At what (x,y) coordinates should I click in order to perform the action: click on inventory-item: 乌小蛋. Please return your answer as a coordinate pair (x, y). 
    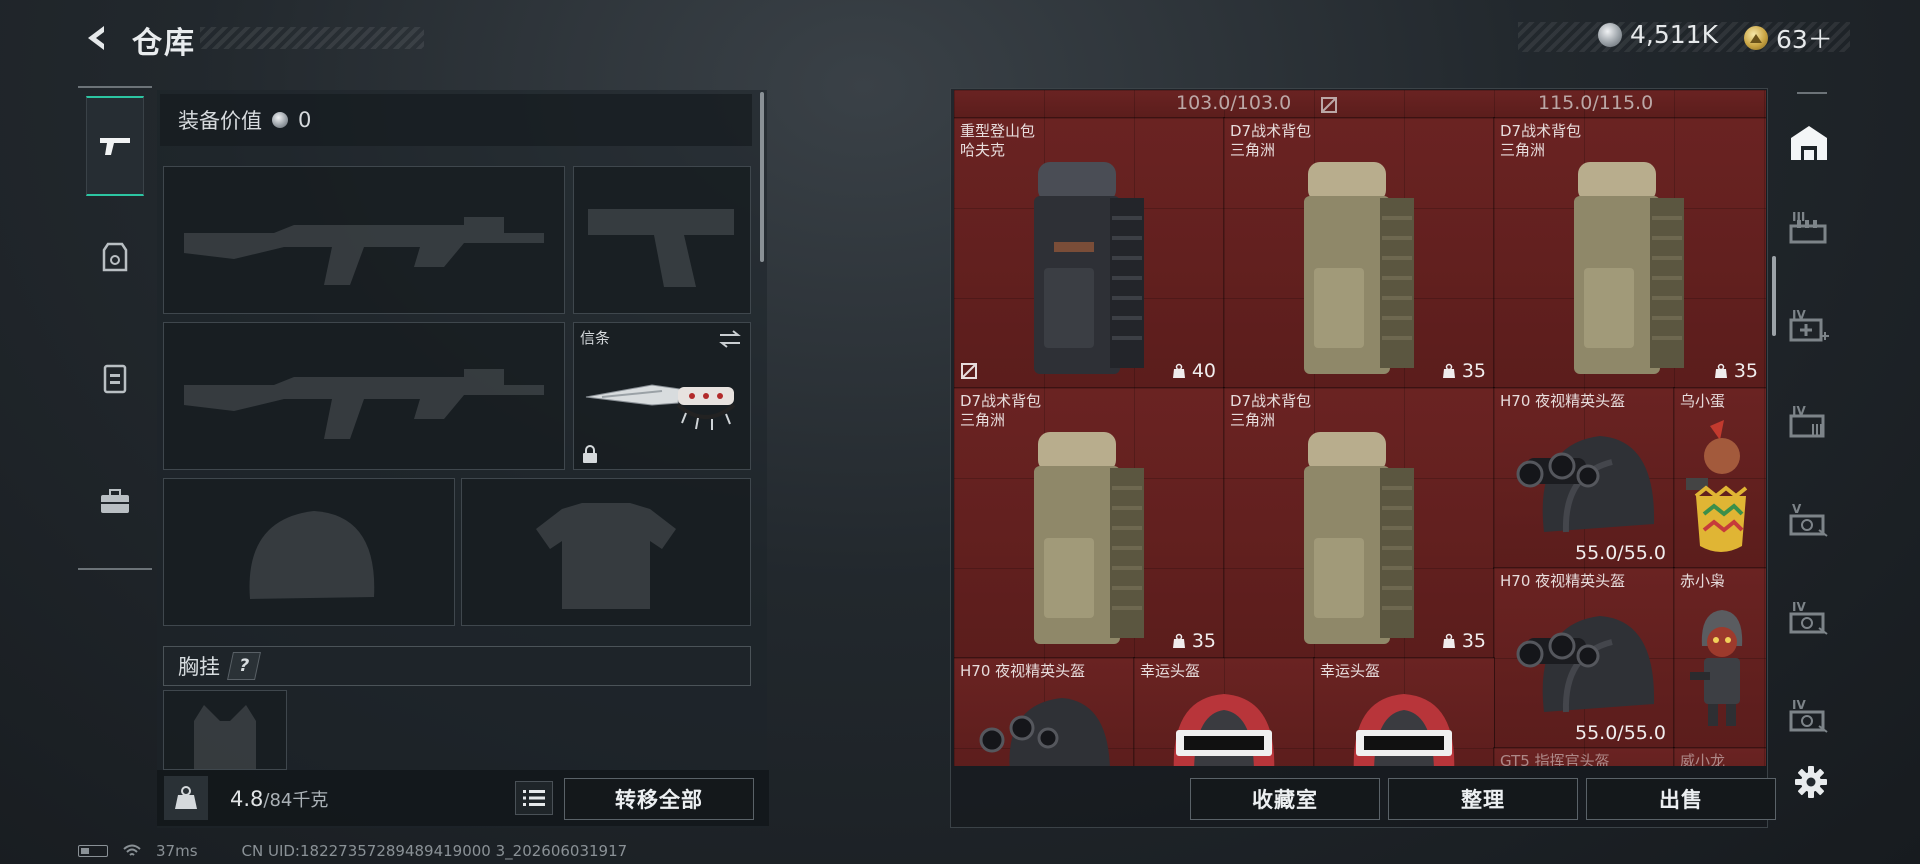
    Looking at the image, I should click on (1719, 478).